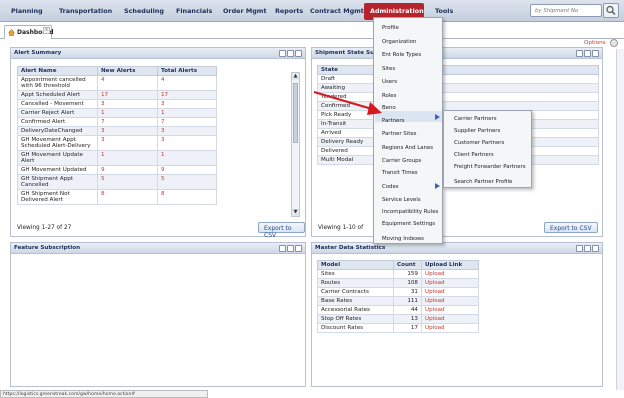 Image resolution: width=624 pixels, height=398 pixels. What do you see at coordinates (295, 144) in the screenshot?
I see `alert-scrollbar: ▲ ▼` at bounding box center [295, 144].